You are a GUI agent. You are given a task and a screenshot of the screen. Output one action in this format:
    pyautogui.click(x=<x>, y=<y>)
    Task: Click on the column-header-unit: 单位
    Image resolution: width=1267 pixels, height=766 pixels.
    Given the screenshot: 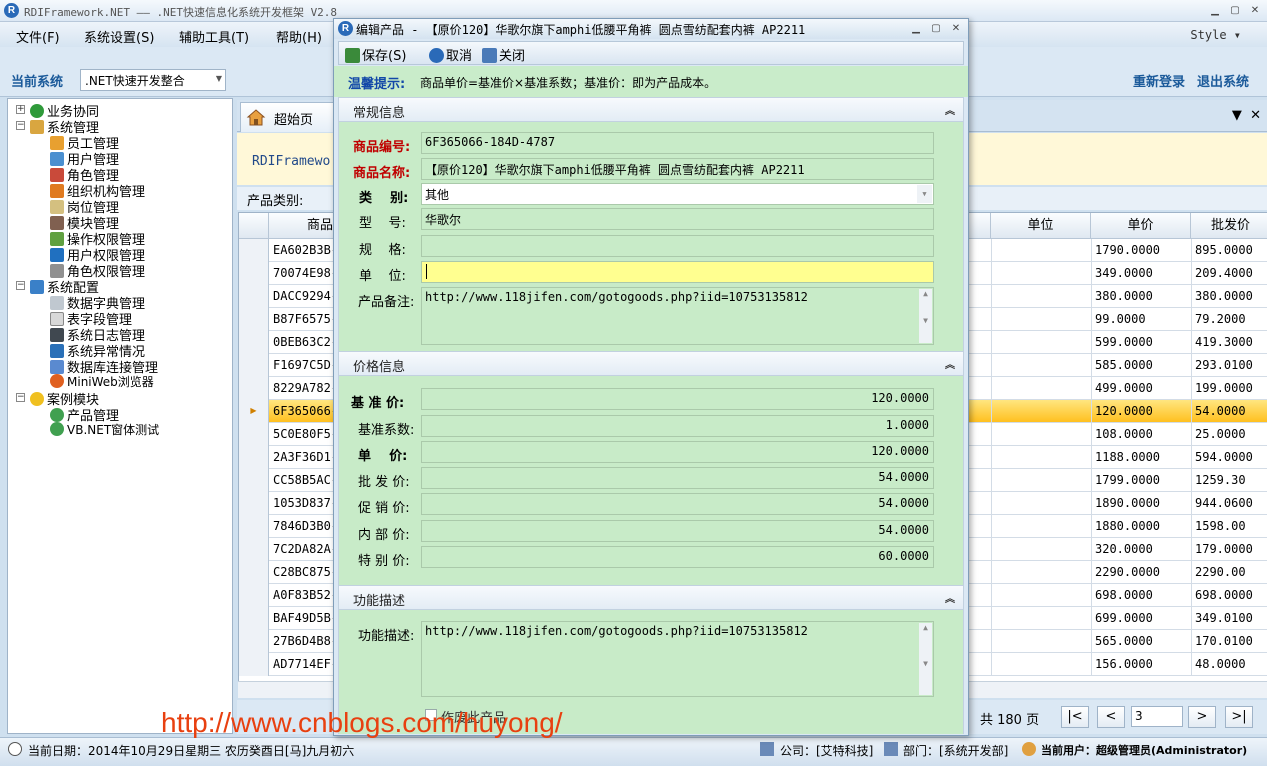 What is the action you would take?
    pyautogui.click(x=1041, y=226)
    